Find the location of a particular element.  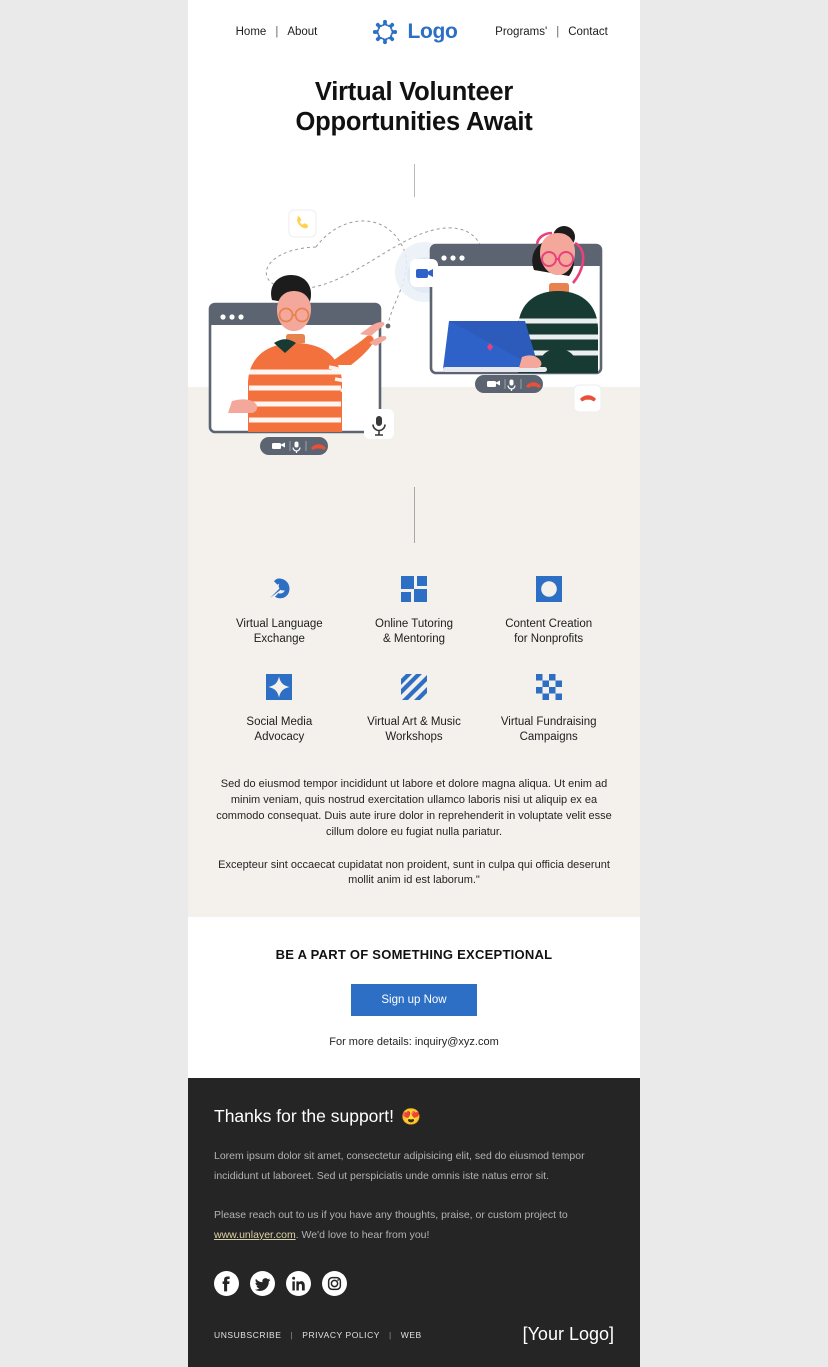

feature-social-media-advocacy: Social Media Advocacy is located at coordinates (279, 720).